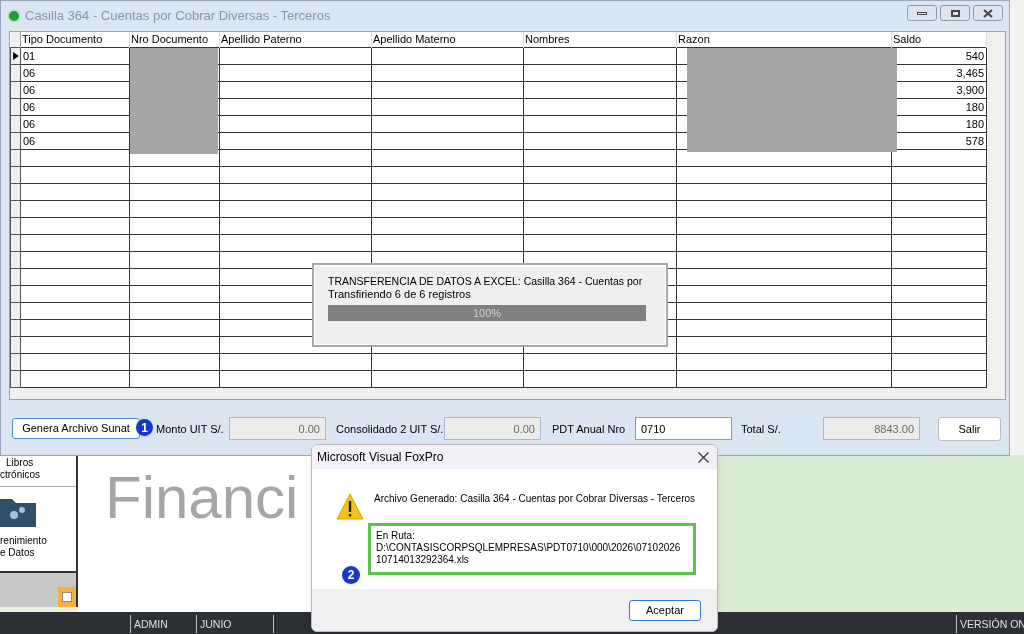 The width and height of the screenshot is (1024, 634). Describe the element at coordinates (485, 281) in the screenshot. I see `progress-title: TRANSFERENCIA DE DATOS A EXCEL: Casilla 364 - Cuentas por` at that location.